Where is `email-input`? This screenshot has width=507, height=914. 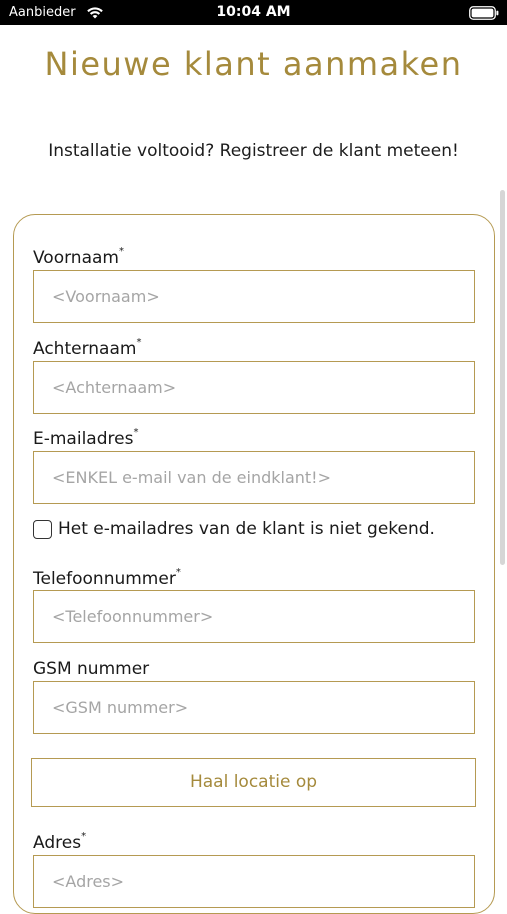
email-input is located at coordinates (254, 477).